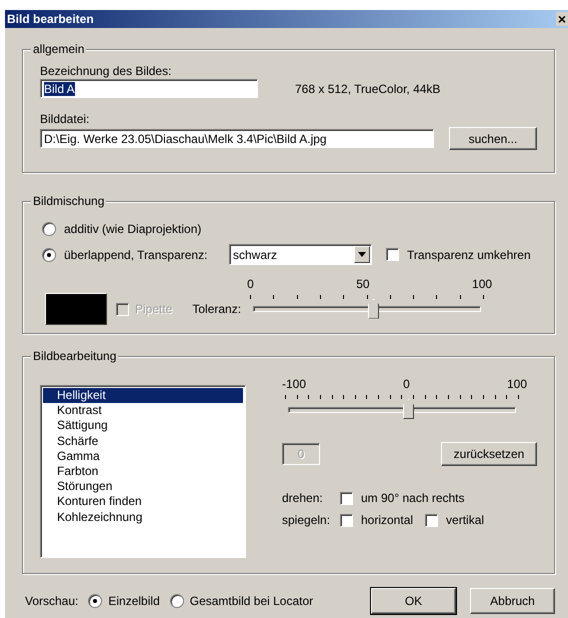  I want to click on scale-label: -100, so click(294, 384).